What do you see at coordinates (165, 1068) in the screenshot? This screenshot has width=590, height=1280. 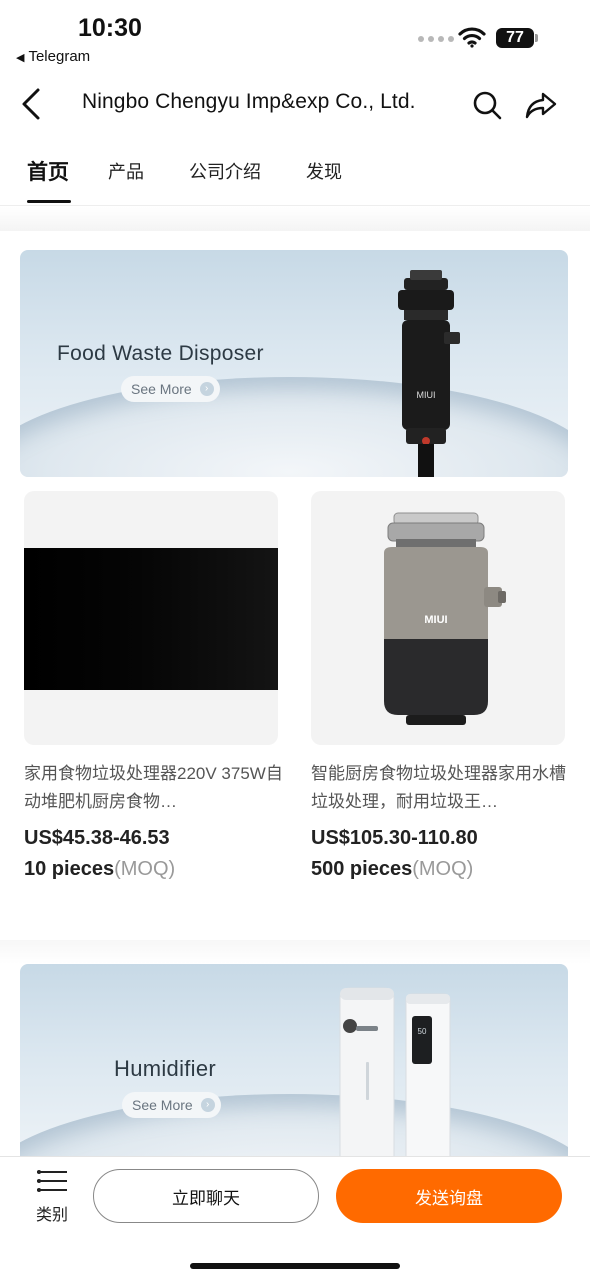 I see `banner-caption: Humidifier` at bounding box center [165, 1068].